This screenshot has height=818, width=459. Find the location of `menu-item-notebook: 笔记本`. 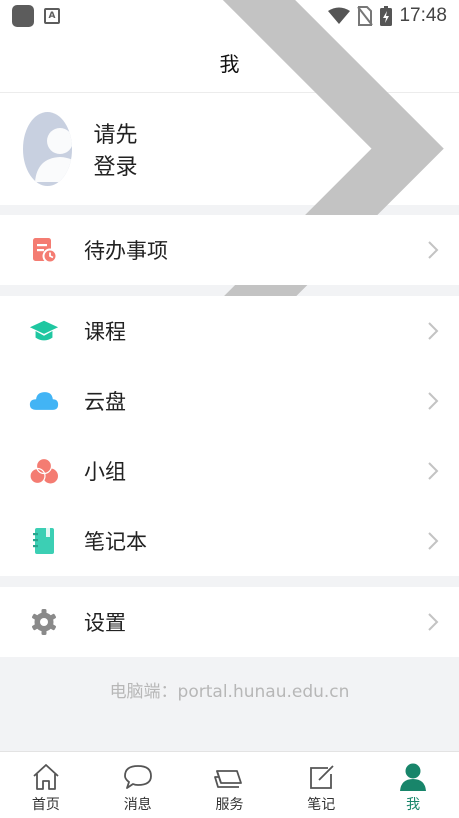

menu-item-notebook: 笔记本 is located at coordinates (229, 541).